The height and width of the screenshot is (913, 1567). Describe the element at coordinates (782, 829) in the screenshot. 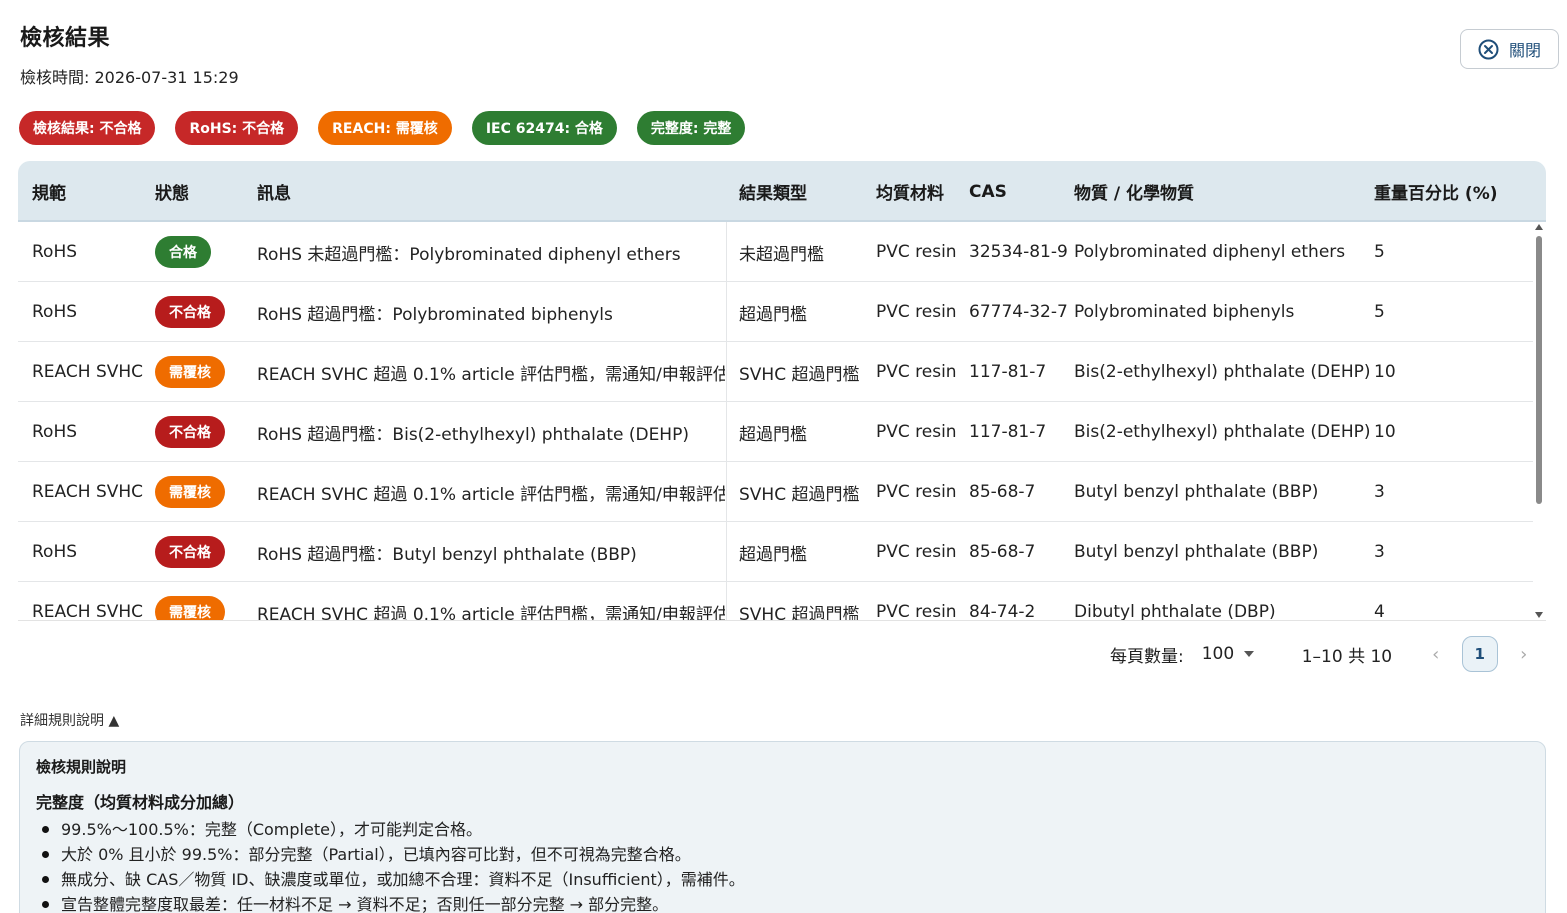

I see `rules-list-item: 99.5%～100.5%：完整（Complete），才可能判定合格。` at that location.